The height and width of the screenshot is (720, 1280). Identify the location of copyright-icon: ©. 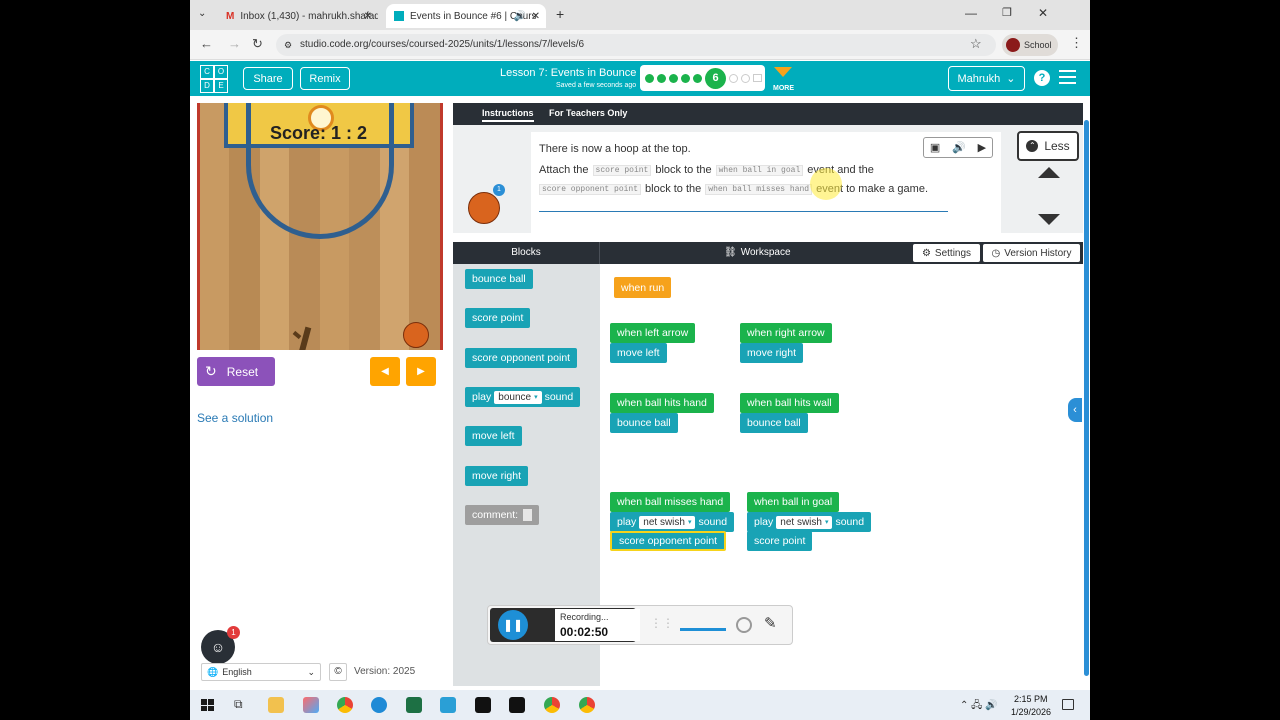
(338, 672).